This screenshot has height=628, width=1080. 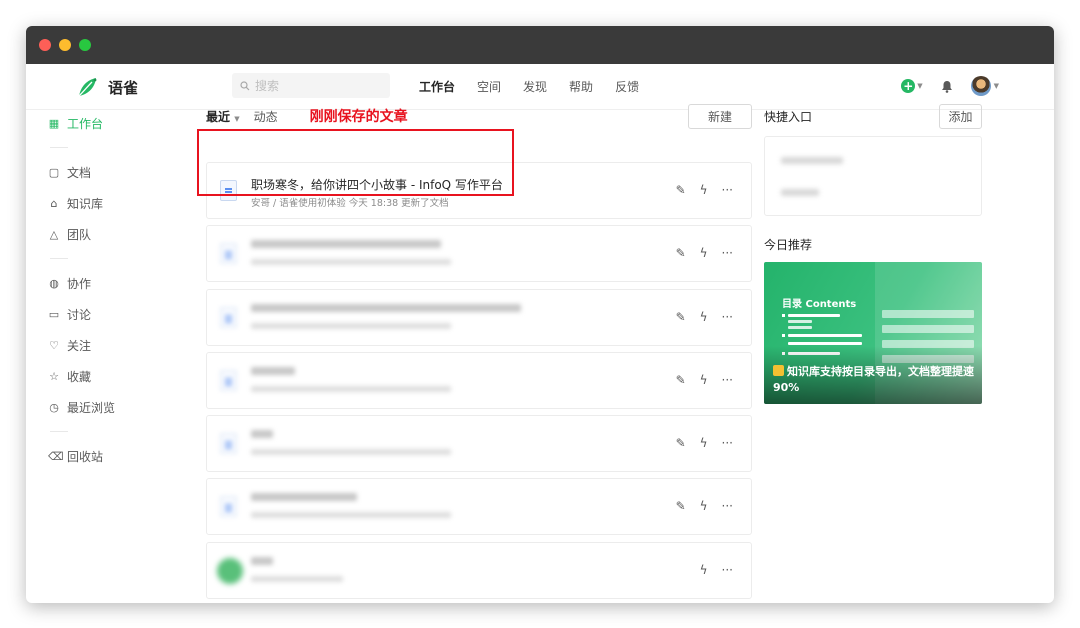 I want to click on main-header: 最近 ▼ 动态 刚刚保存的文章 新建, so click(x=479, y=116).